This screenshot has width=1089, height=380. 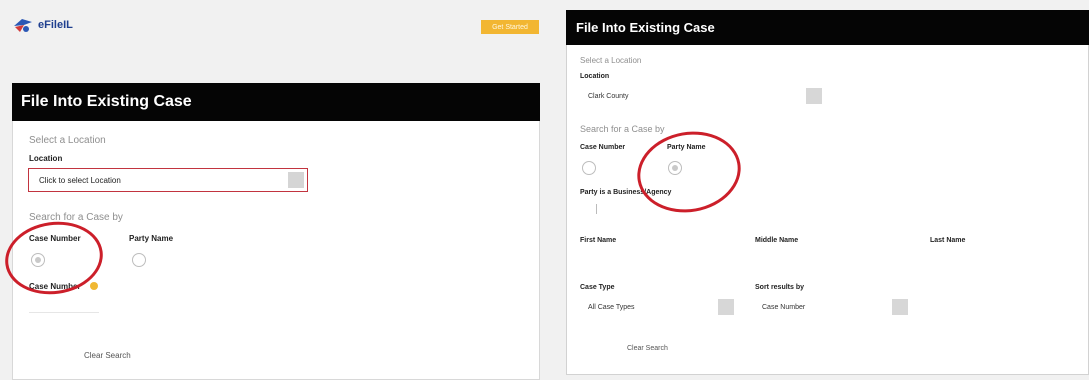 What do you see at coordinates (900, 307) in the screenshot?
I see `sort-dropdown-button-icon` at bounding box center [900, 307].